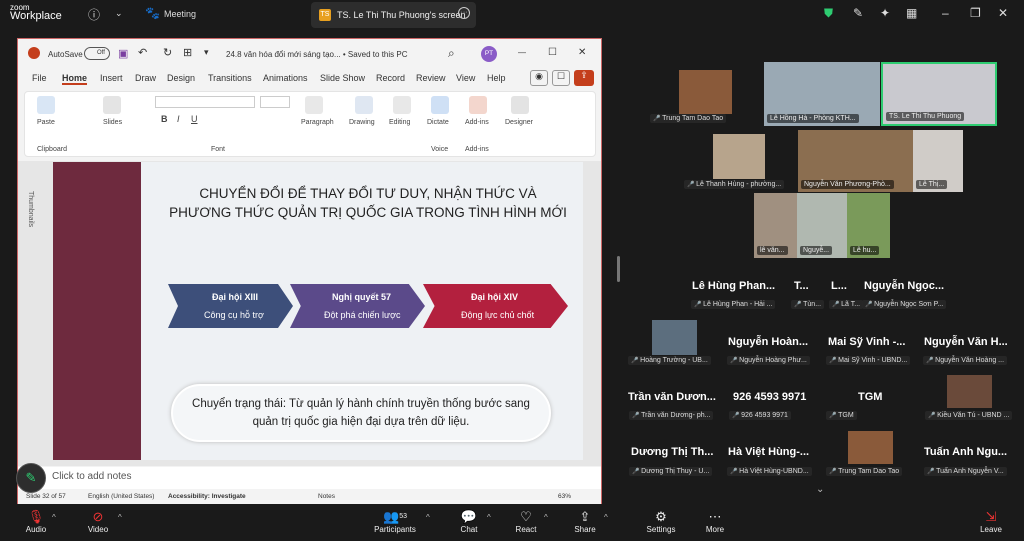 The width and height of the screenshot is (1024, 541). What do you see at coordinates (526, 521) in the screenshot?
I see `react-button: ♡ React` at bounding box center [526, 521].